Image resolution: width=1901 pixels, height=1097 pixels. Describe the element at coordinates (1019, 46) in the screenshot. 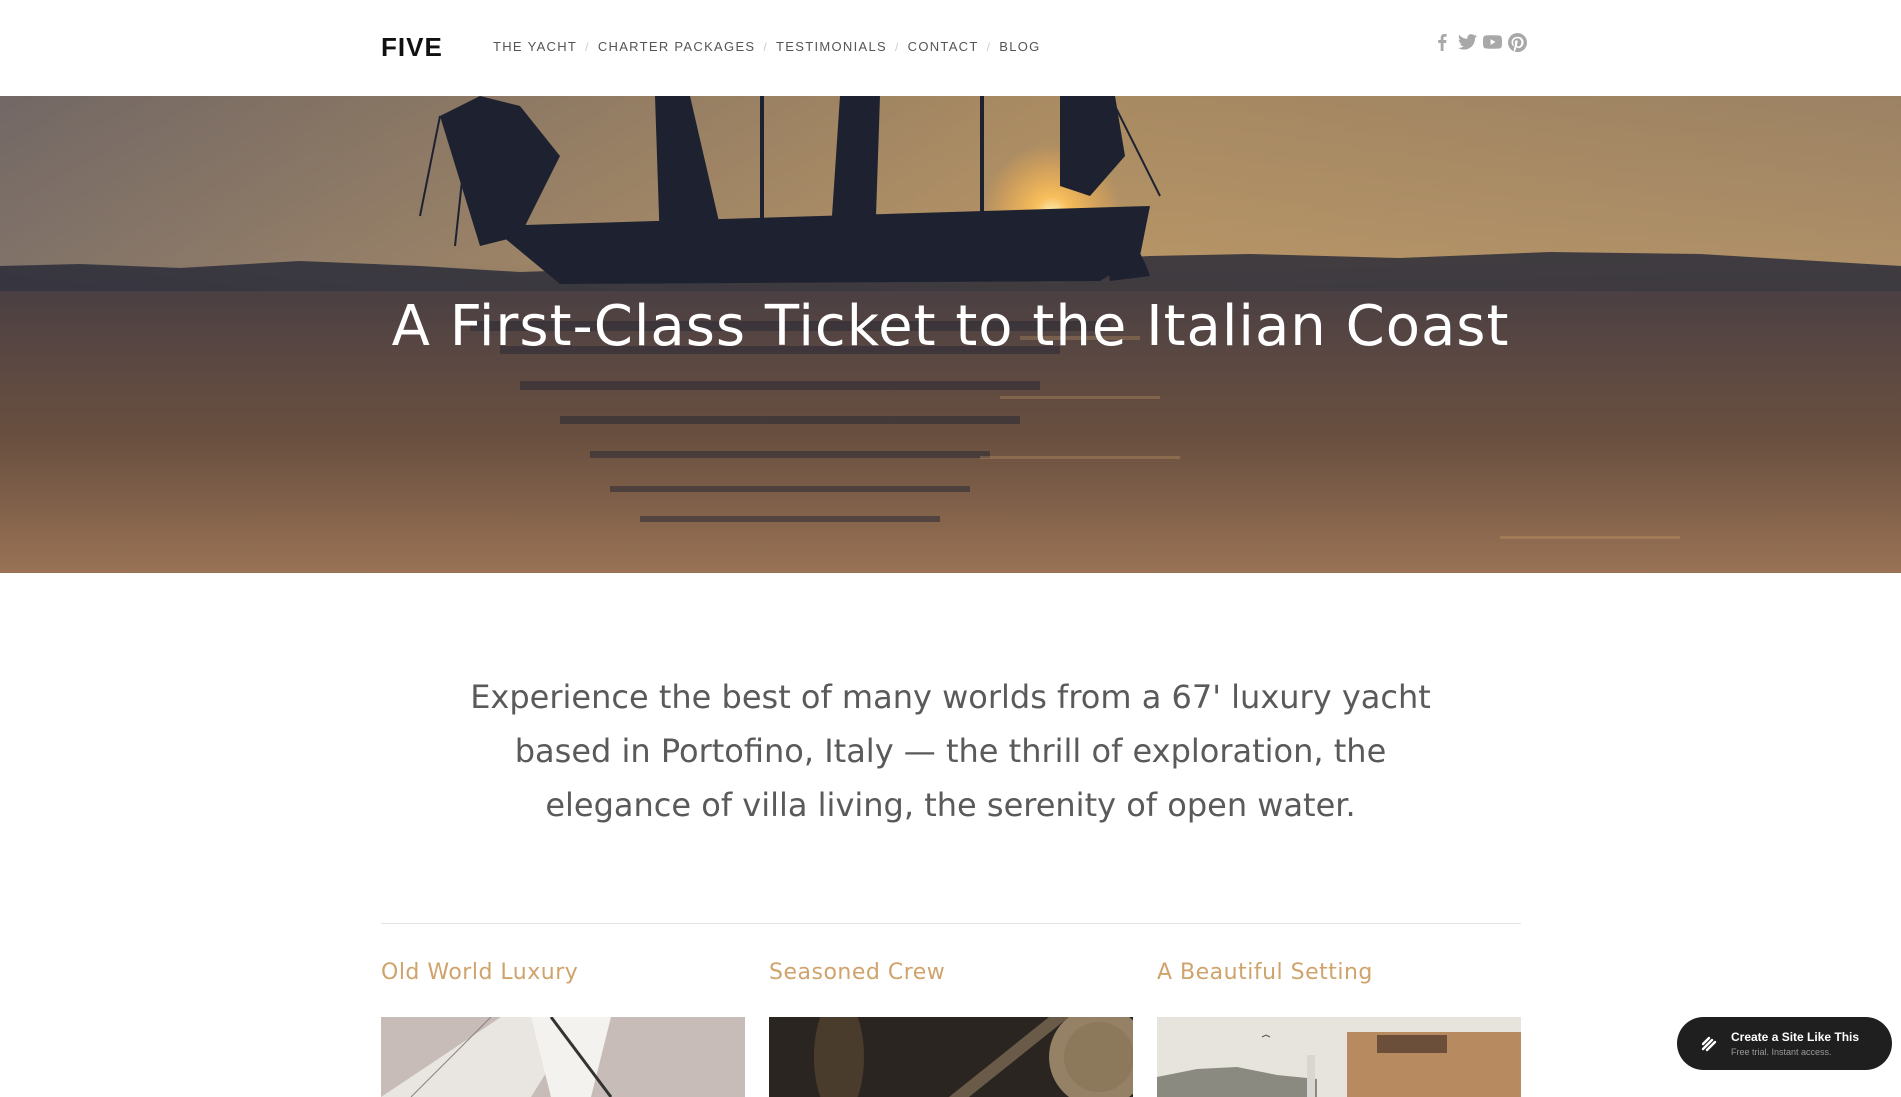

I see `nav-item-blog: BLOG` at that location.